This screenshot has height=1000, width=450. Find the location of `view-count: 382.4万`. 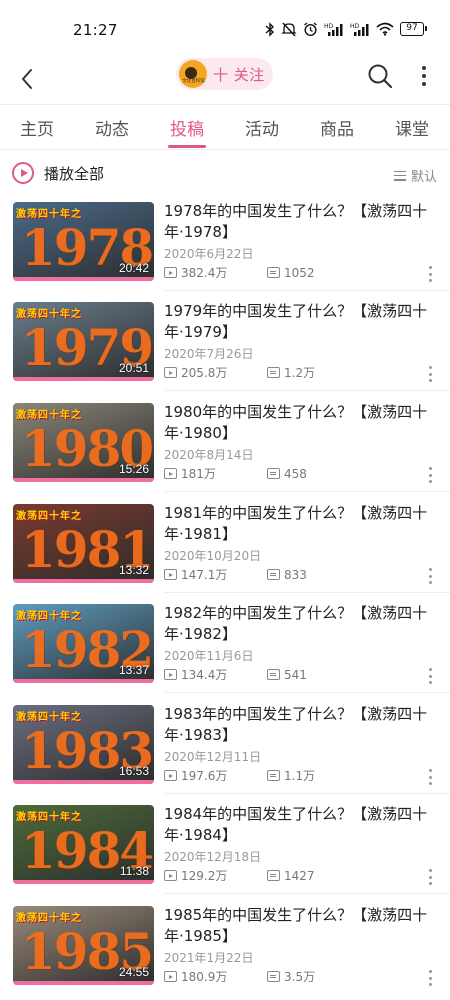

view-count: 382.4万 is located at coordinates (204, 273).